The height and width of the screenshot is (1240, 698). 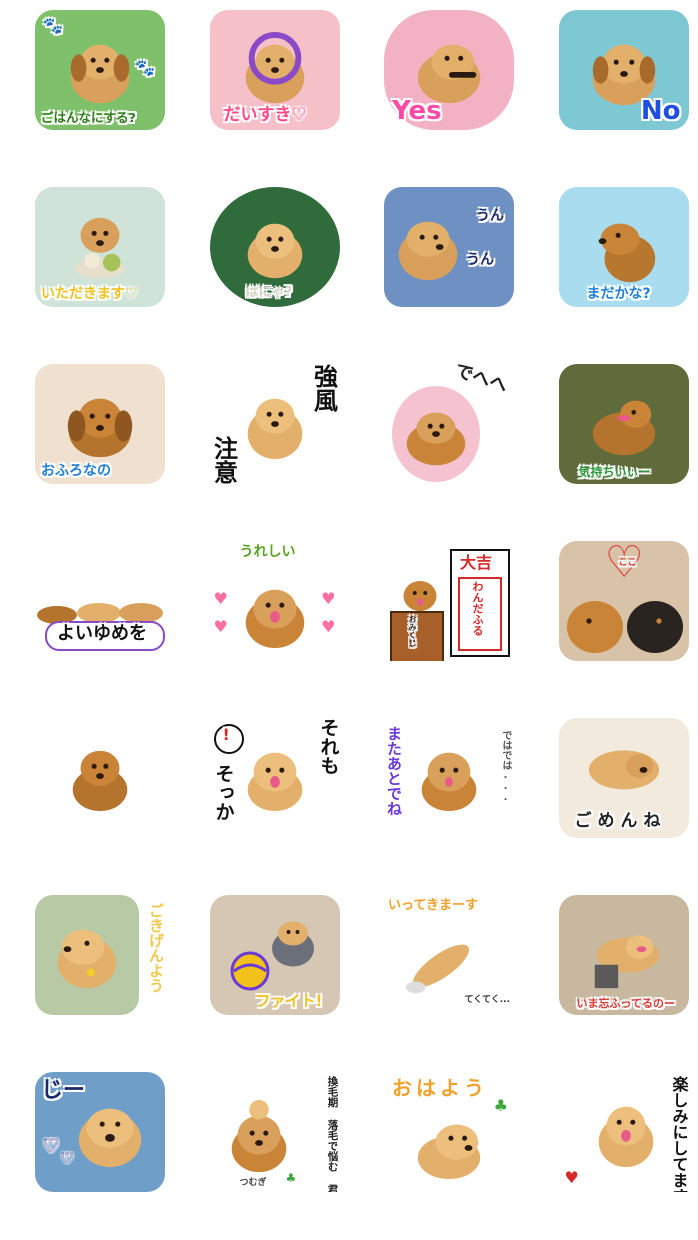 I want to click on omikuji-box, so click(x=417, y=636).